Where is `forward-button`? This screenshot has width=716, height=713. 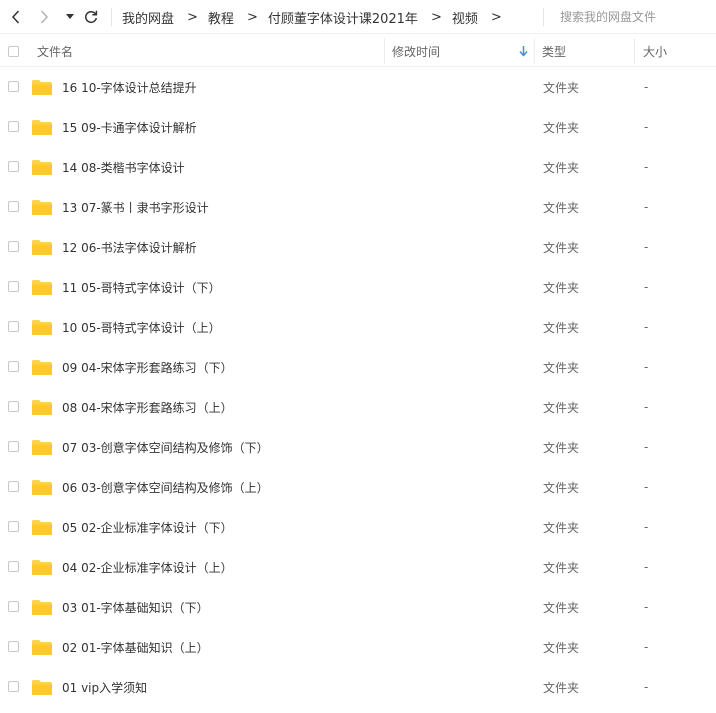
forward-button is located at coordinates (44, 17).